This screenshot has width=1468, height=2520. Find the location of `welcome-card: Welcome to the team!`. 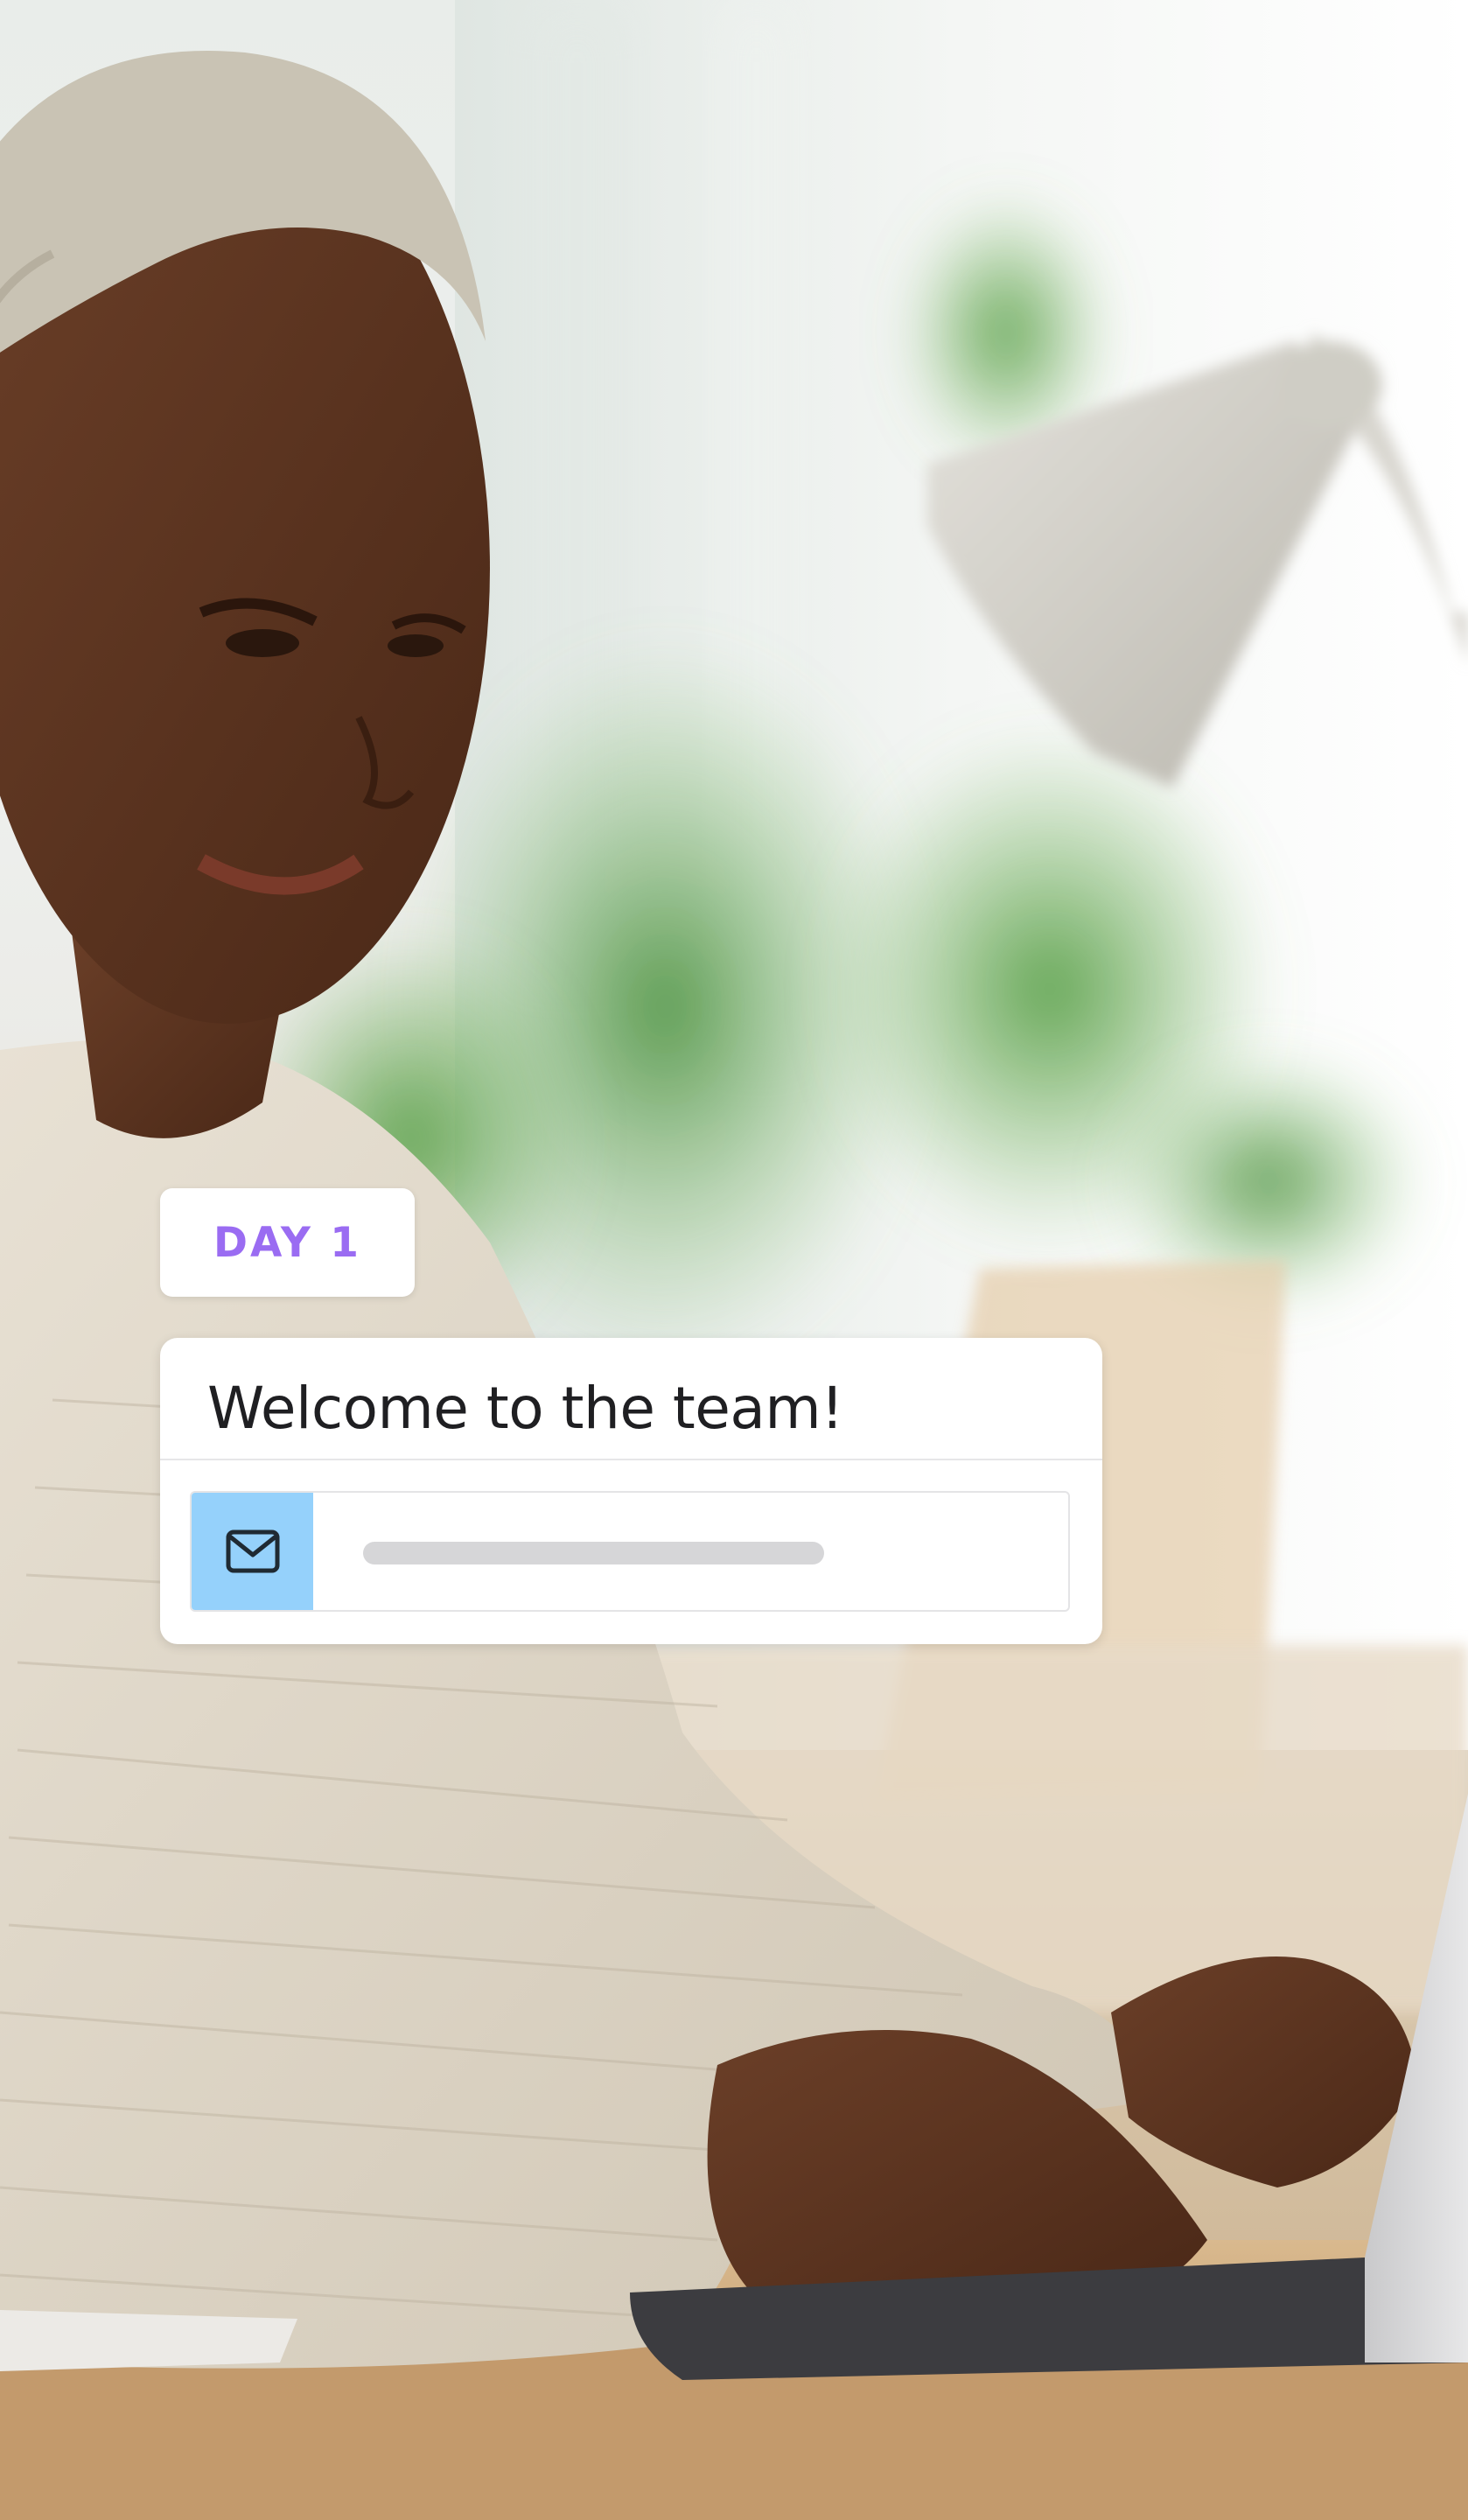

welcome-card: Welcome to the team! is located at coordinates (631, 1491).